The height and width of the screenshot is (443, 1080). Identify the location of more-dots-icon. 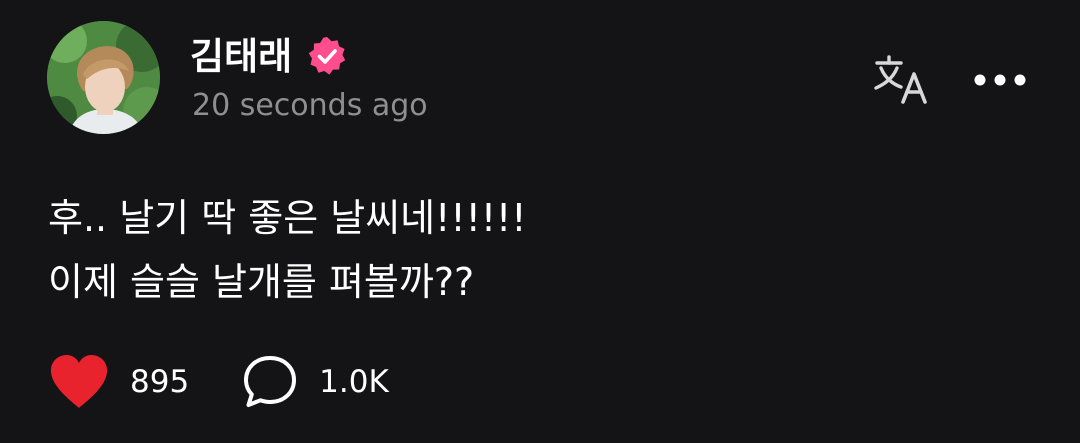
(1000, 80).